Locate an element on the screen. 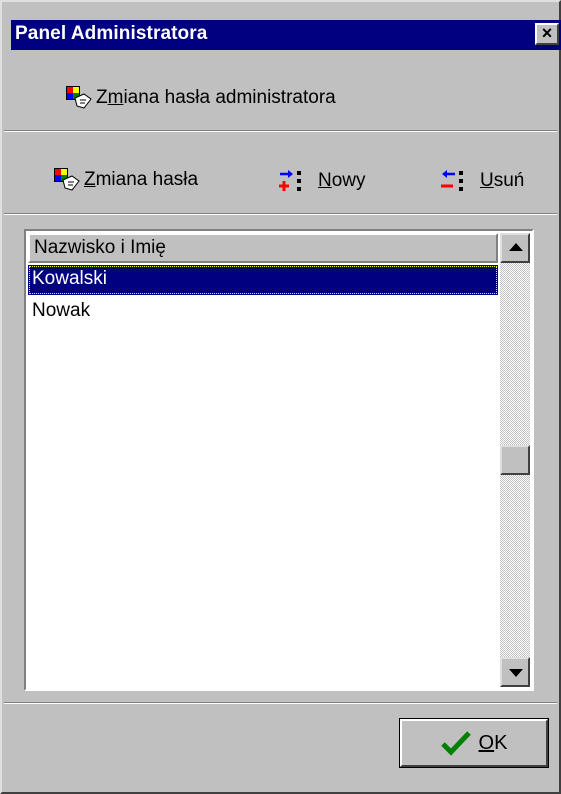 The width and height of the screenshot is (561, 794). ok-button: OK is located at coordinates (474, 743).